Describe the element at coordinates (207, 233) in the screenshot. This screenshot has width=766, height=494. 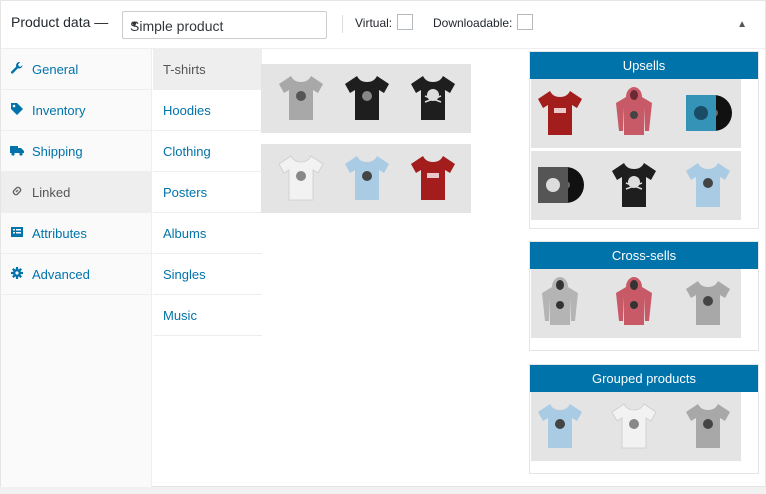
I see `category-item-albums: Albums` at that location.